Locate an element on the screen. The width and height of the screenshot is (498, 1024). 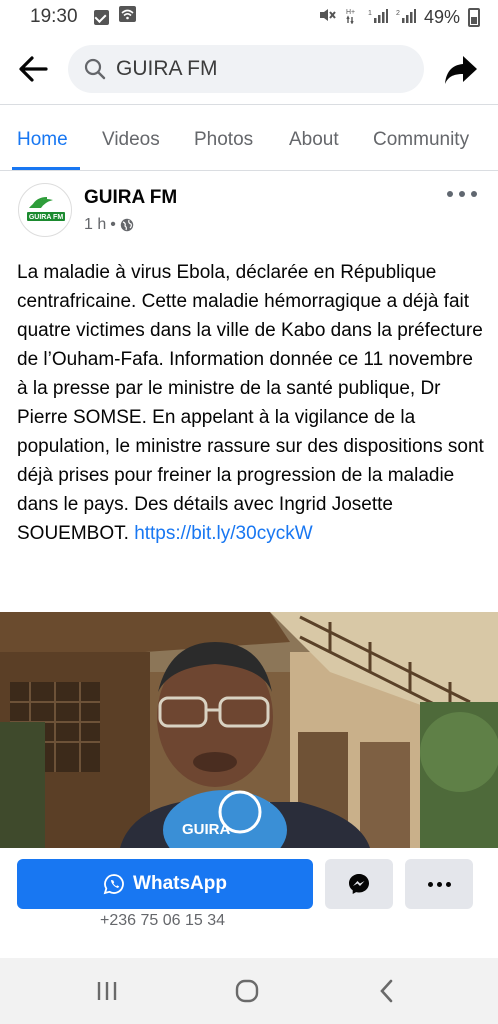
tab-home: Home is located at coordinates (42, 140).